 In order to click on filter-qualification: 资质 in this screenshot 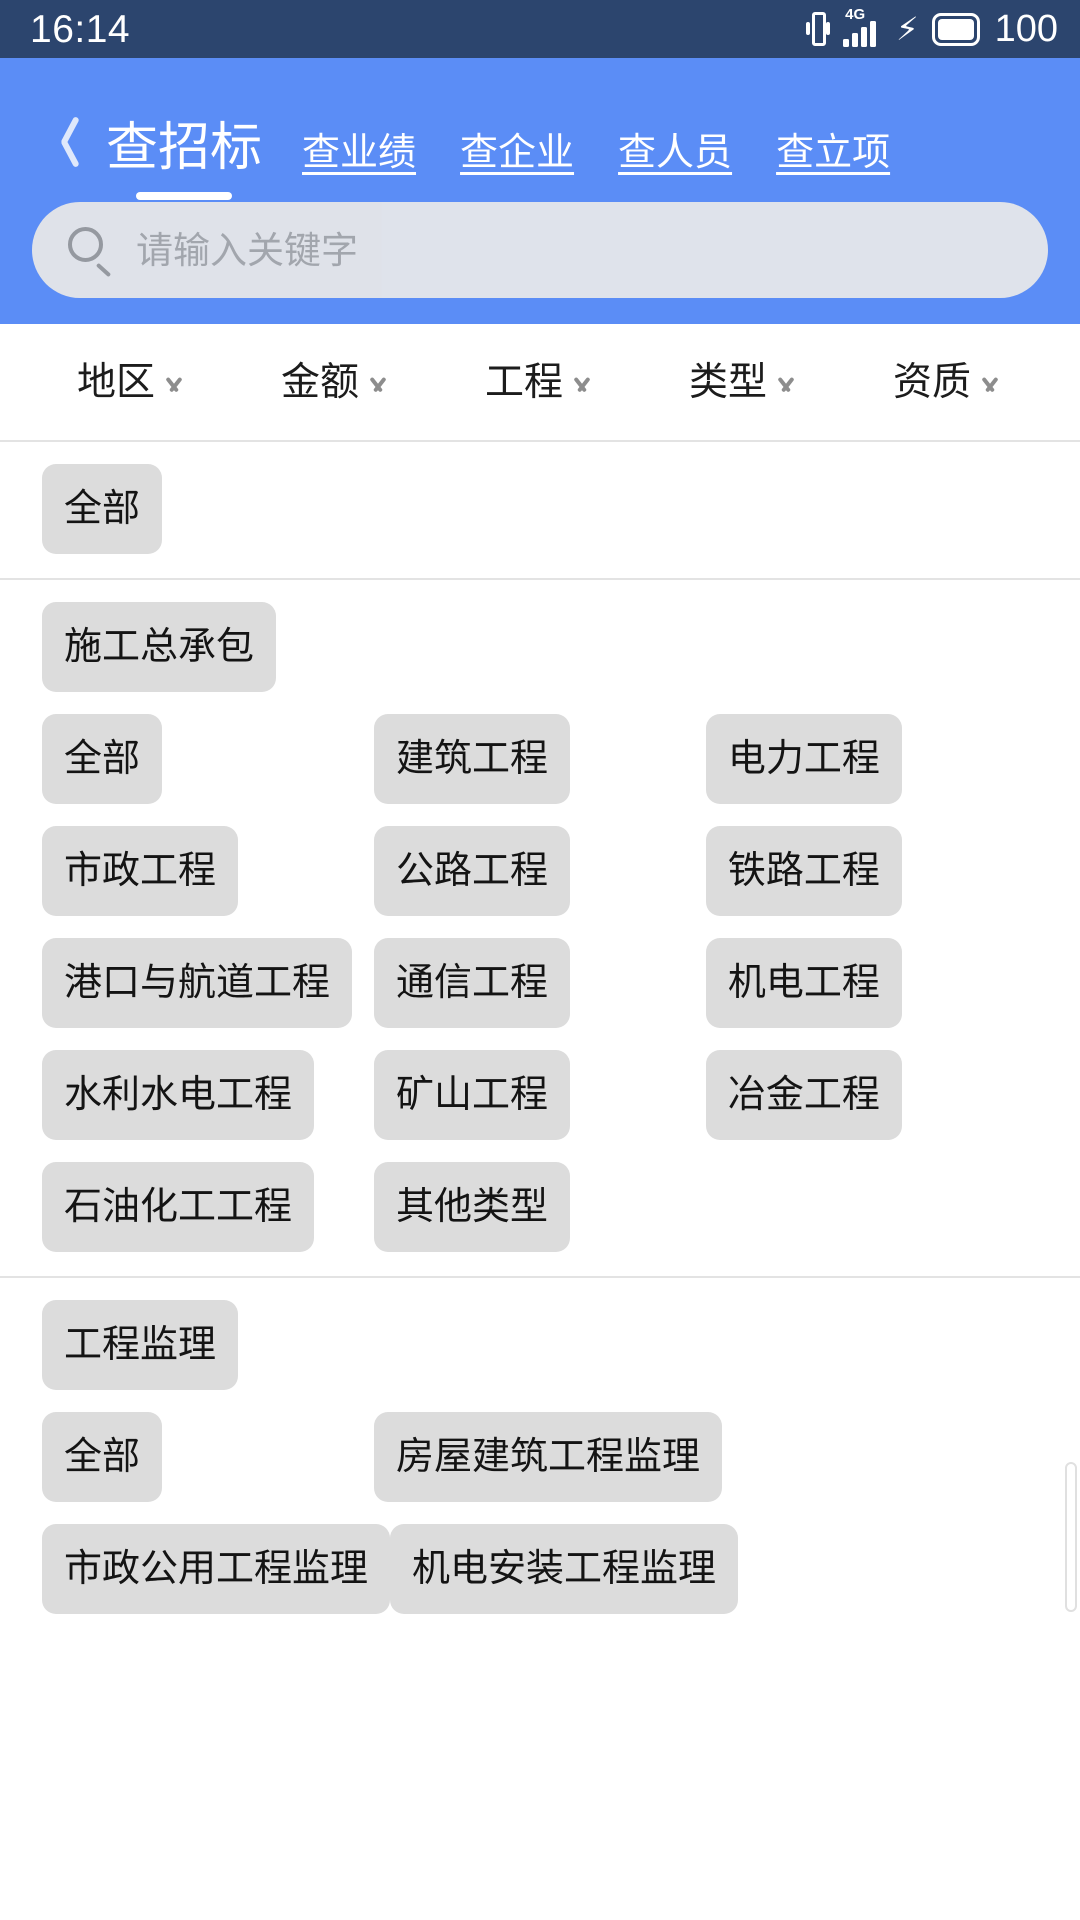, I will do `click(948, 382)`.